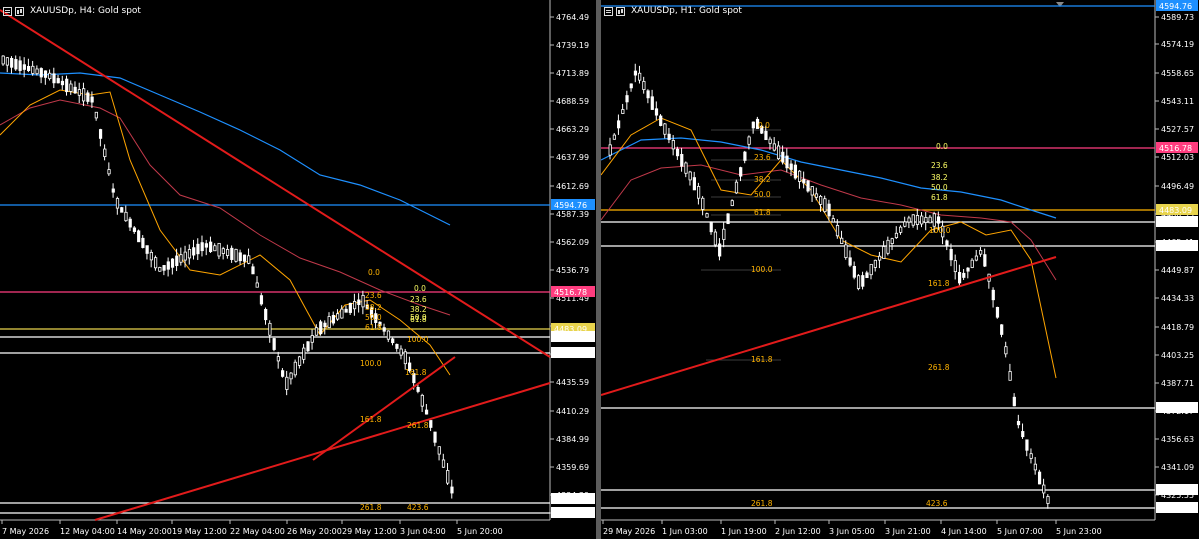 This screenshot has height=539, width=1199. I want to click on fib-level-label: 61.8, so click(373, 327).